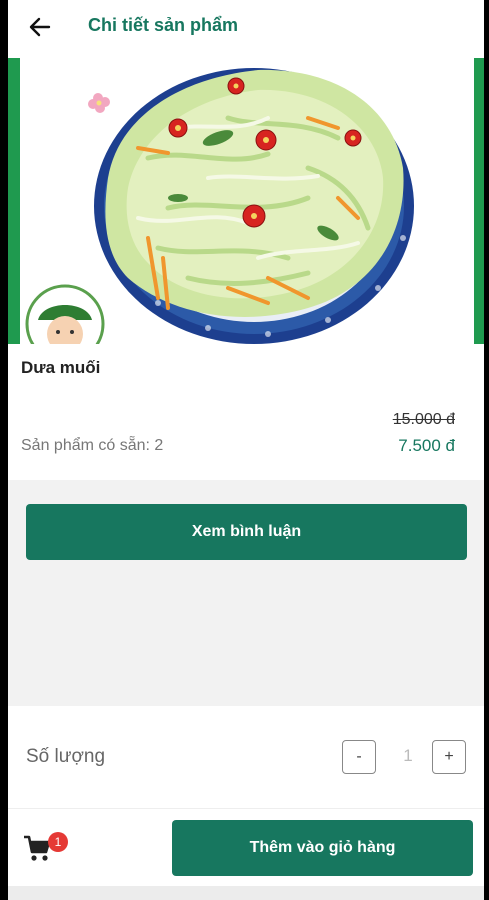 The width and height of the screenshot is (489, 900). I want to click on cart-count-badge: 1, so click(58, 842).